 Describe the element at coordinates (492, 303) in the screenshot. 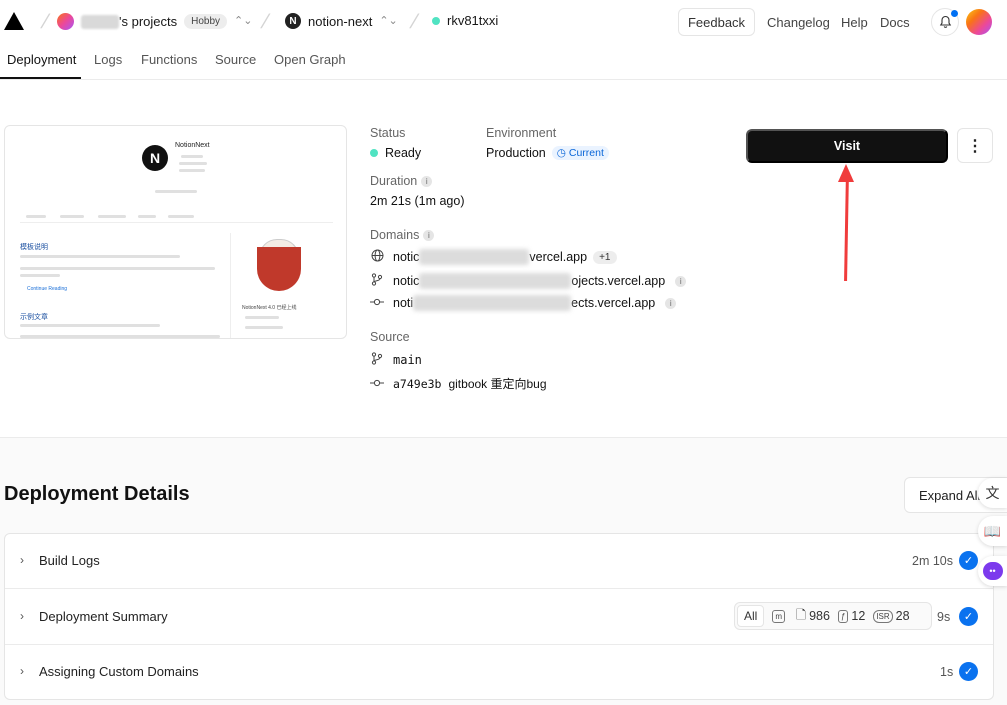

I see `redacted-domain` at that location.